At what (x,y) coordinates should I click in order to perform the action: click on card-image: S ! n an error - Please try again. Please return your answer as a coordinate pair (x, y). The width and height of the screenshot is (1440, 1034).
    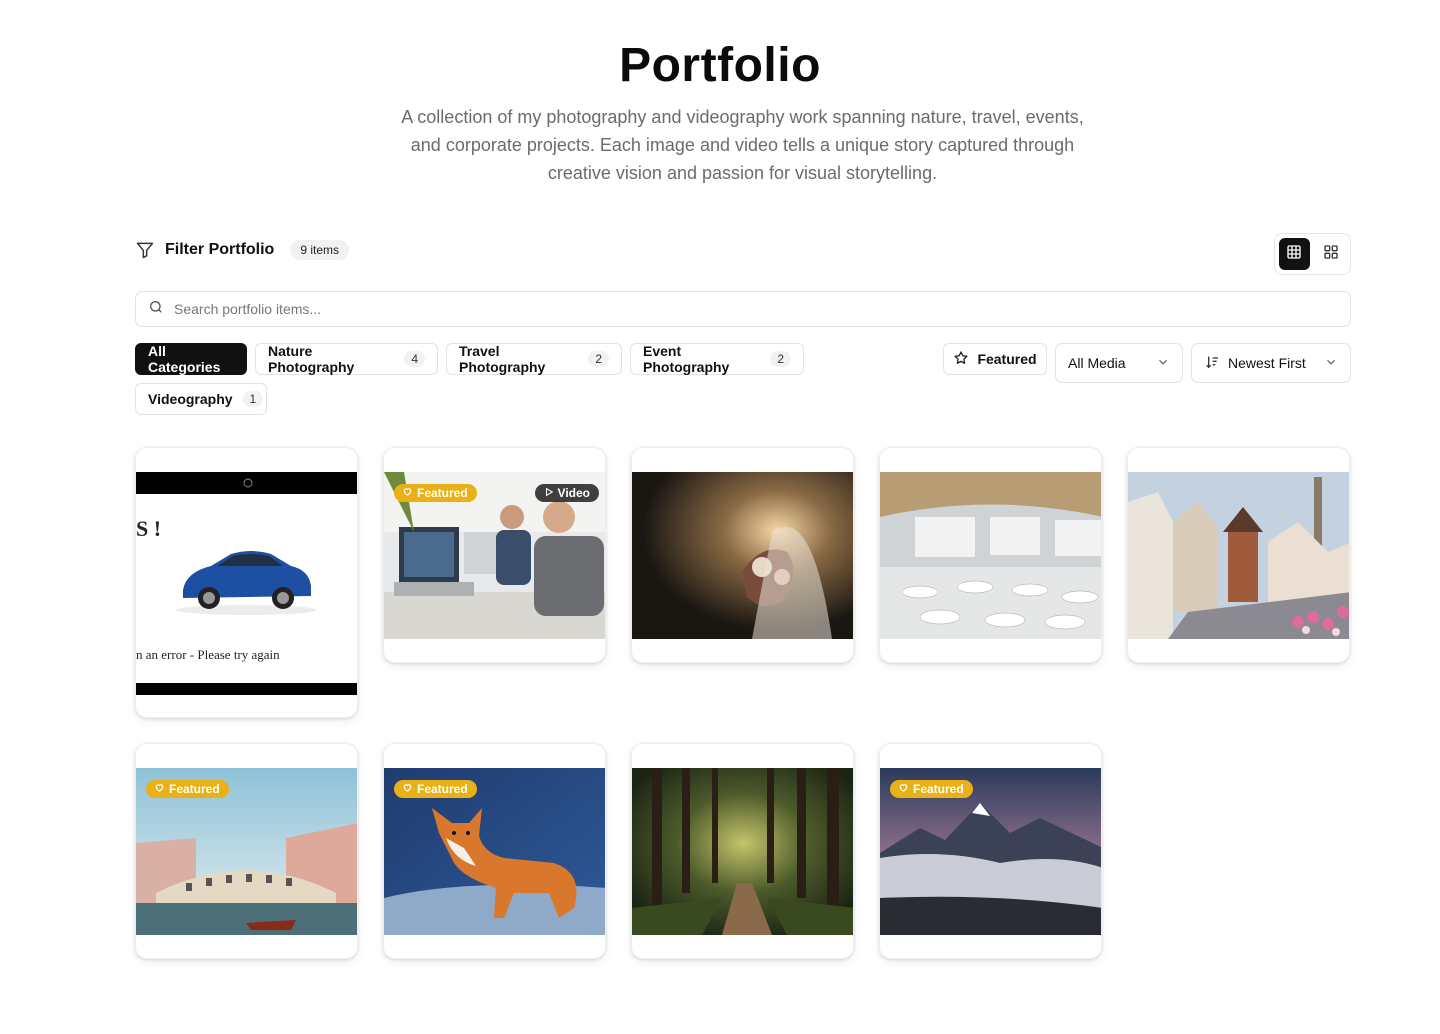
    Looking at the image, I should click on (246, 583).